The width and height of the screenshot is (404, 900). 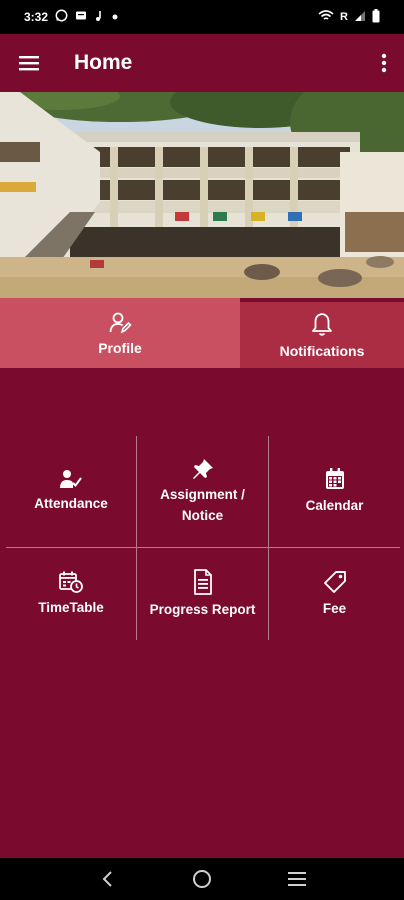 What do you see at coordinates (71, 607) in the screenshot?
I see `timetable-label: TimeTable` at bounding box center [71, 607].